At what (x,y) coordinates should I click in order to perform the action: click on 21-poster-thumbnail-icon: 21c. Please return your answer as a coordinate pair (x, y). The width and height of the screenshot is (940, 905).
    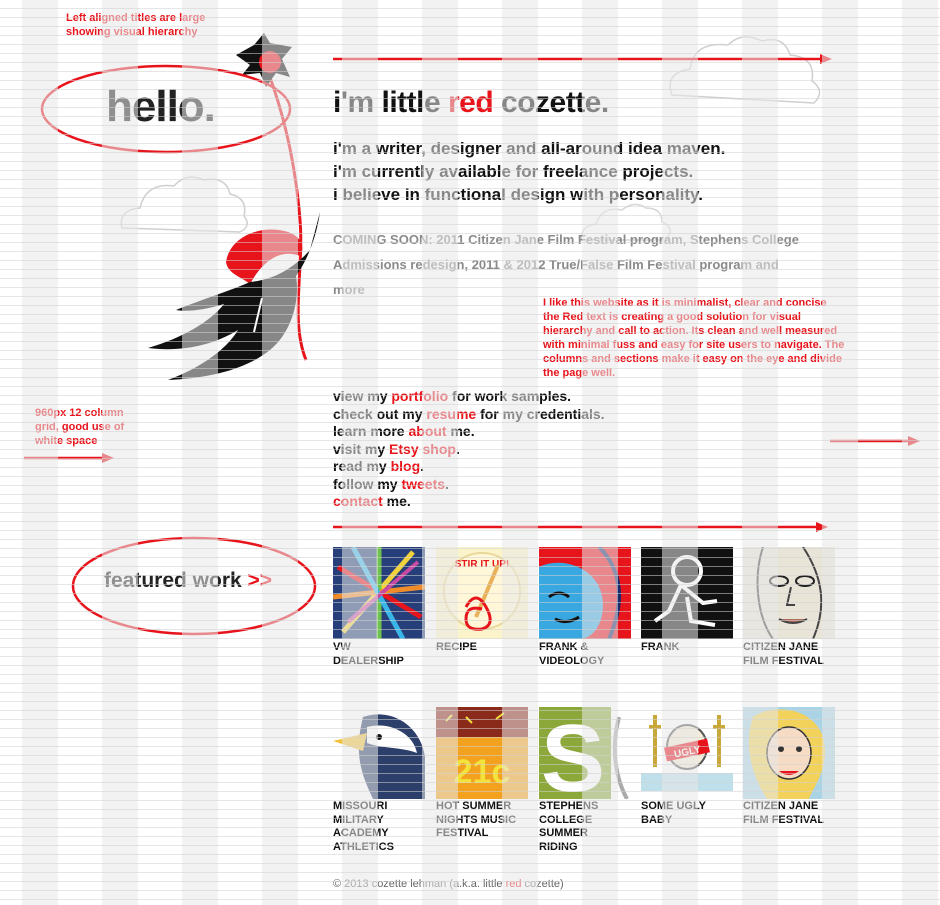
    Looking at the image, I should click on (482, 753).